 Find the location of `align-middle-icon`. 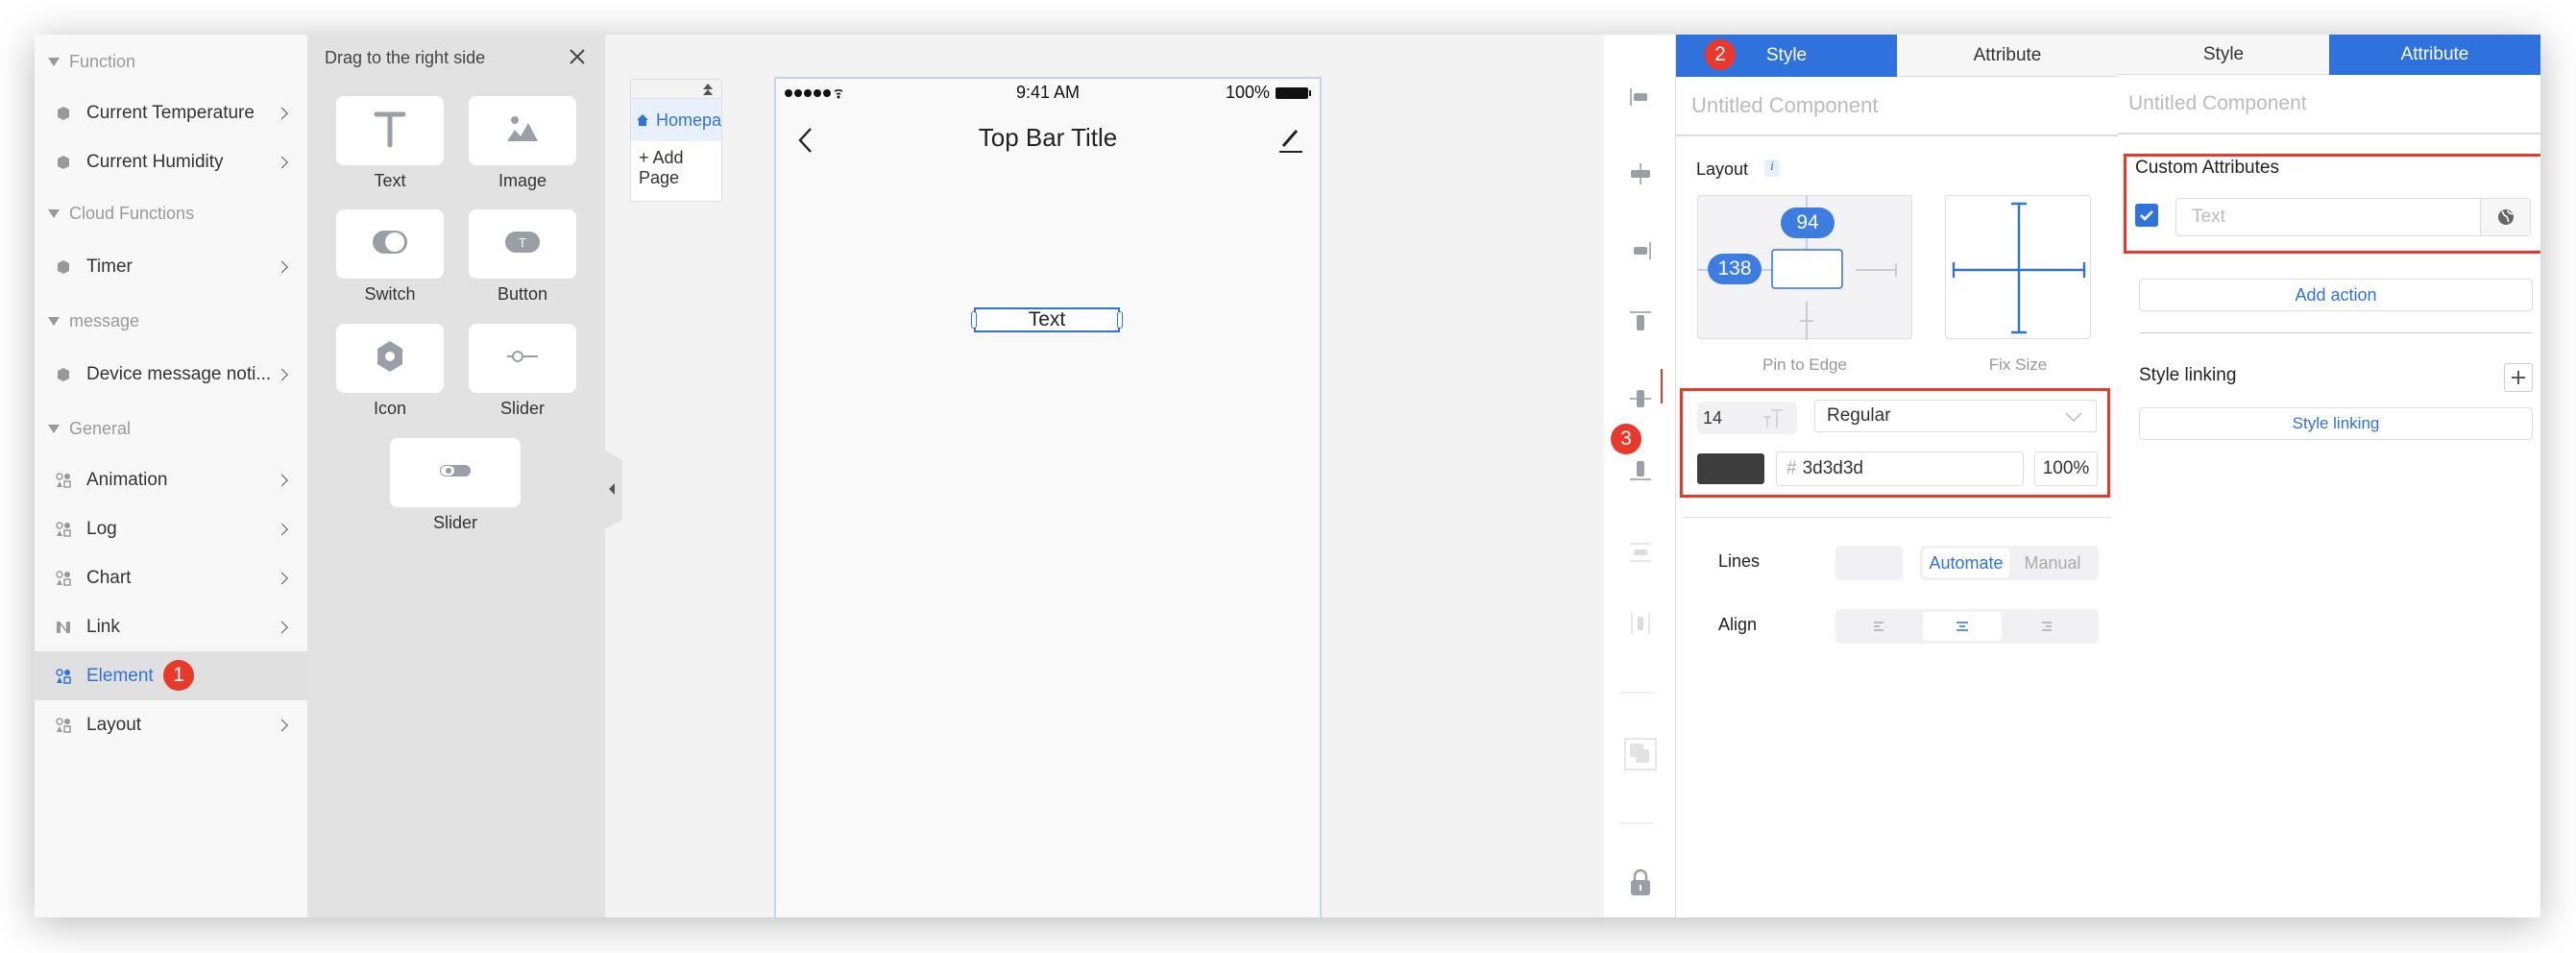

align-middle-icon is located at coordinates (1641, 398).